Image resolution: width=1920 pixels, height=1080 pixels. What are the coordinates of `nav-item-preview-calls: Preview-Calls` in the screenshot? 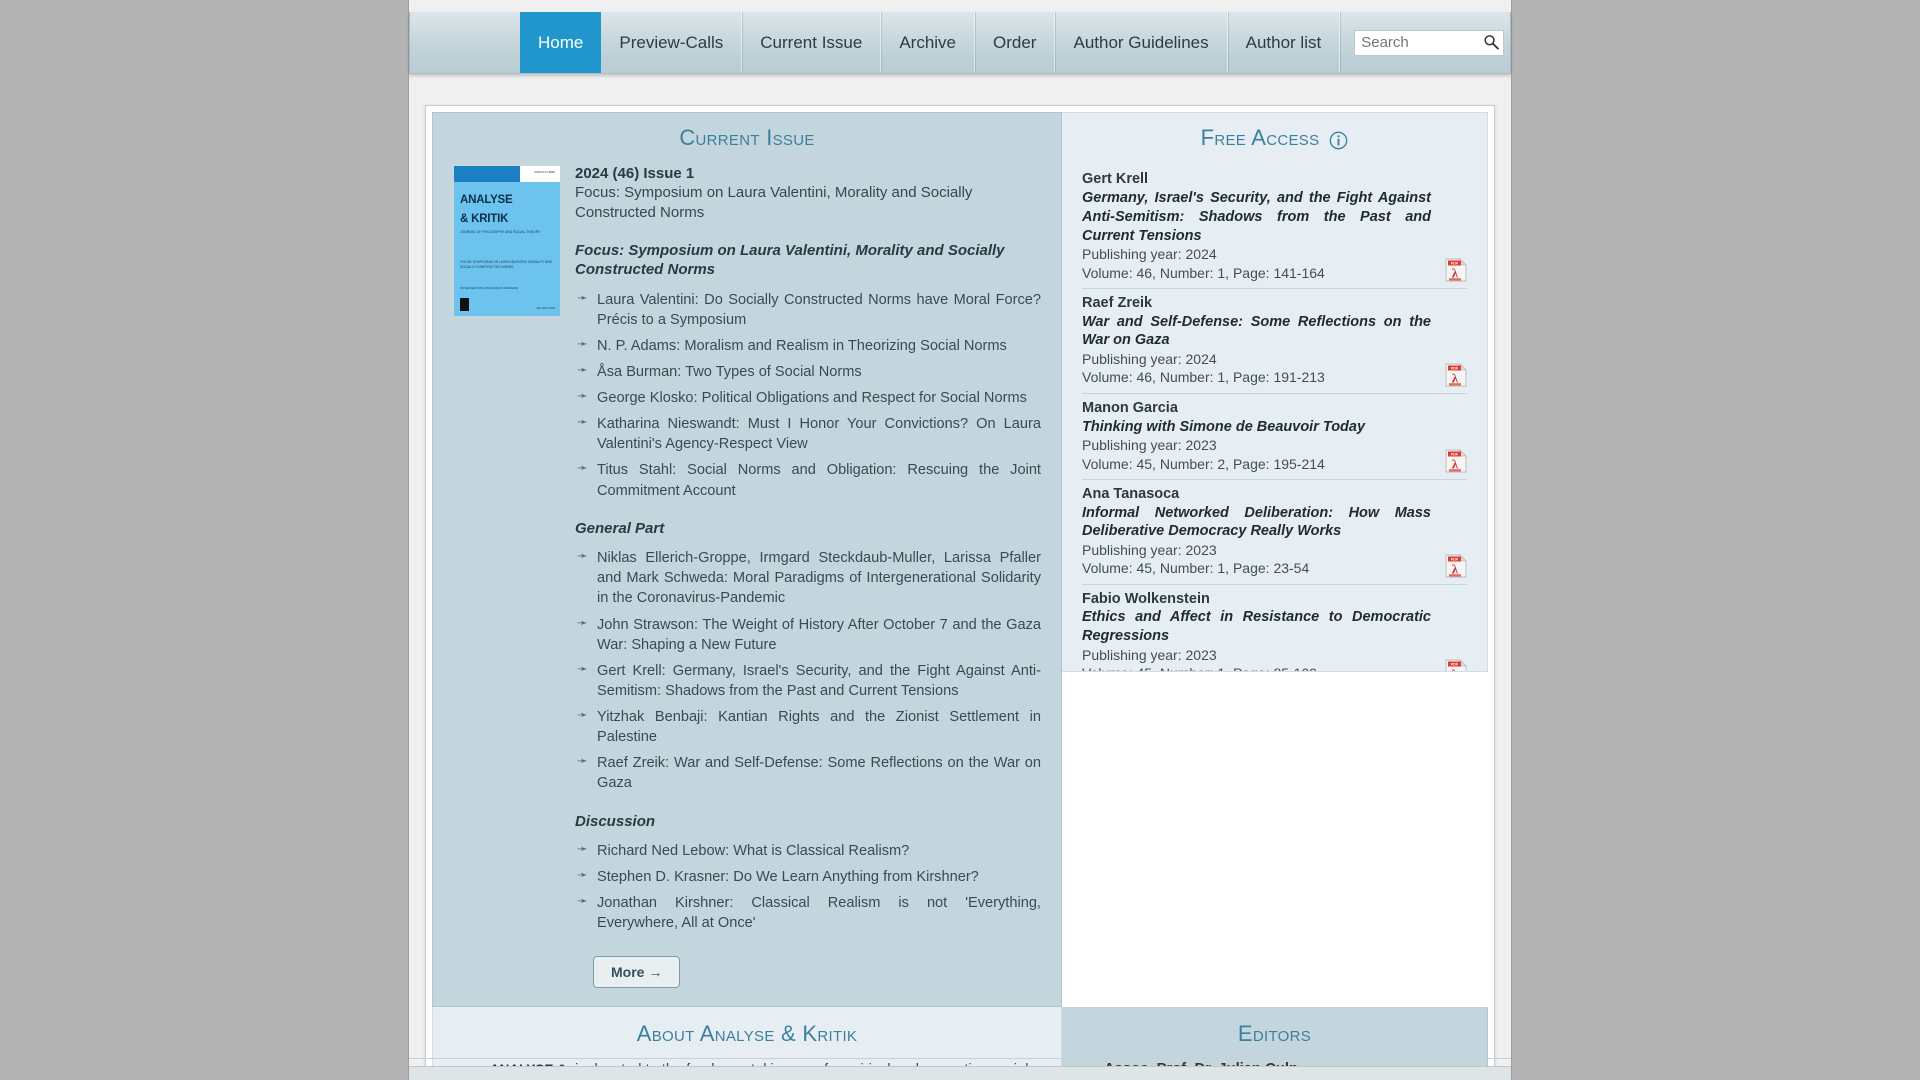 It's located at (672, 42).